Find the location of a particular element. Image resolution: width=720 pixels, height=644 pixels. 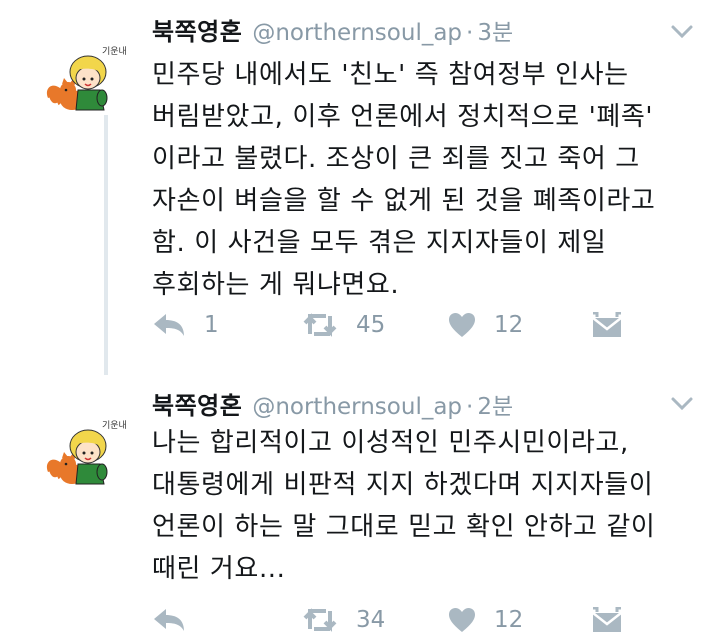

thread-connector-line is located at coordinates (106, 245).